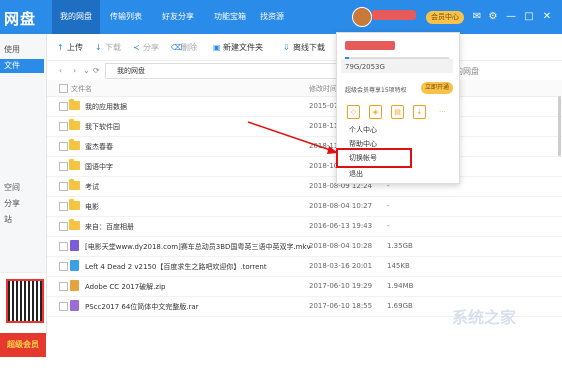  Describe the element at coordinates (131, 71) in the screenshot. I see `breadcrumb: 我的网盘` at that location.